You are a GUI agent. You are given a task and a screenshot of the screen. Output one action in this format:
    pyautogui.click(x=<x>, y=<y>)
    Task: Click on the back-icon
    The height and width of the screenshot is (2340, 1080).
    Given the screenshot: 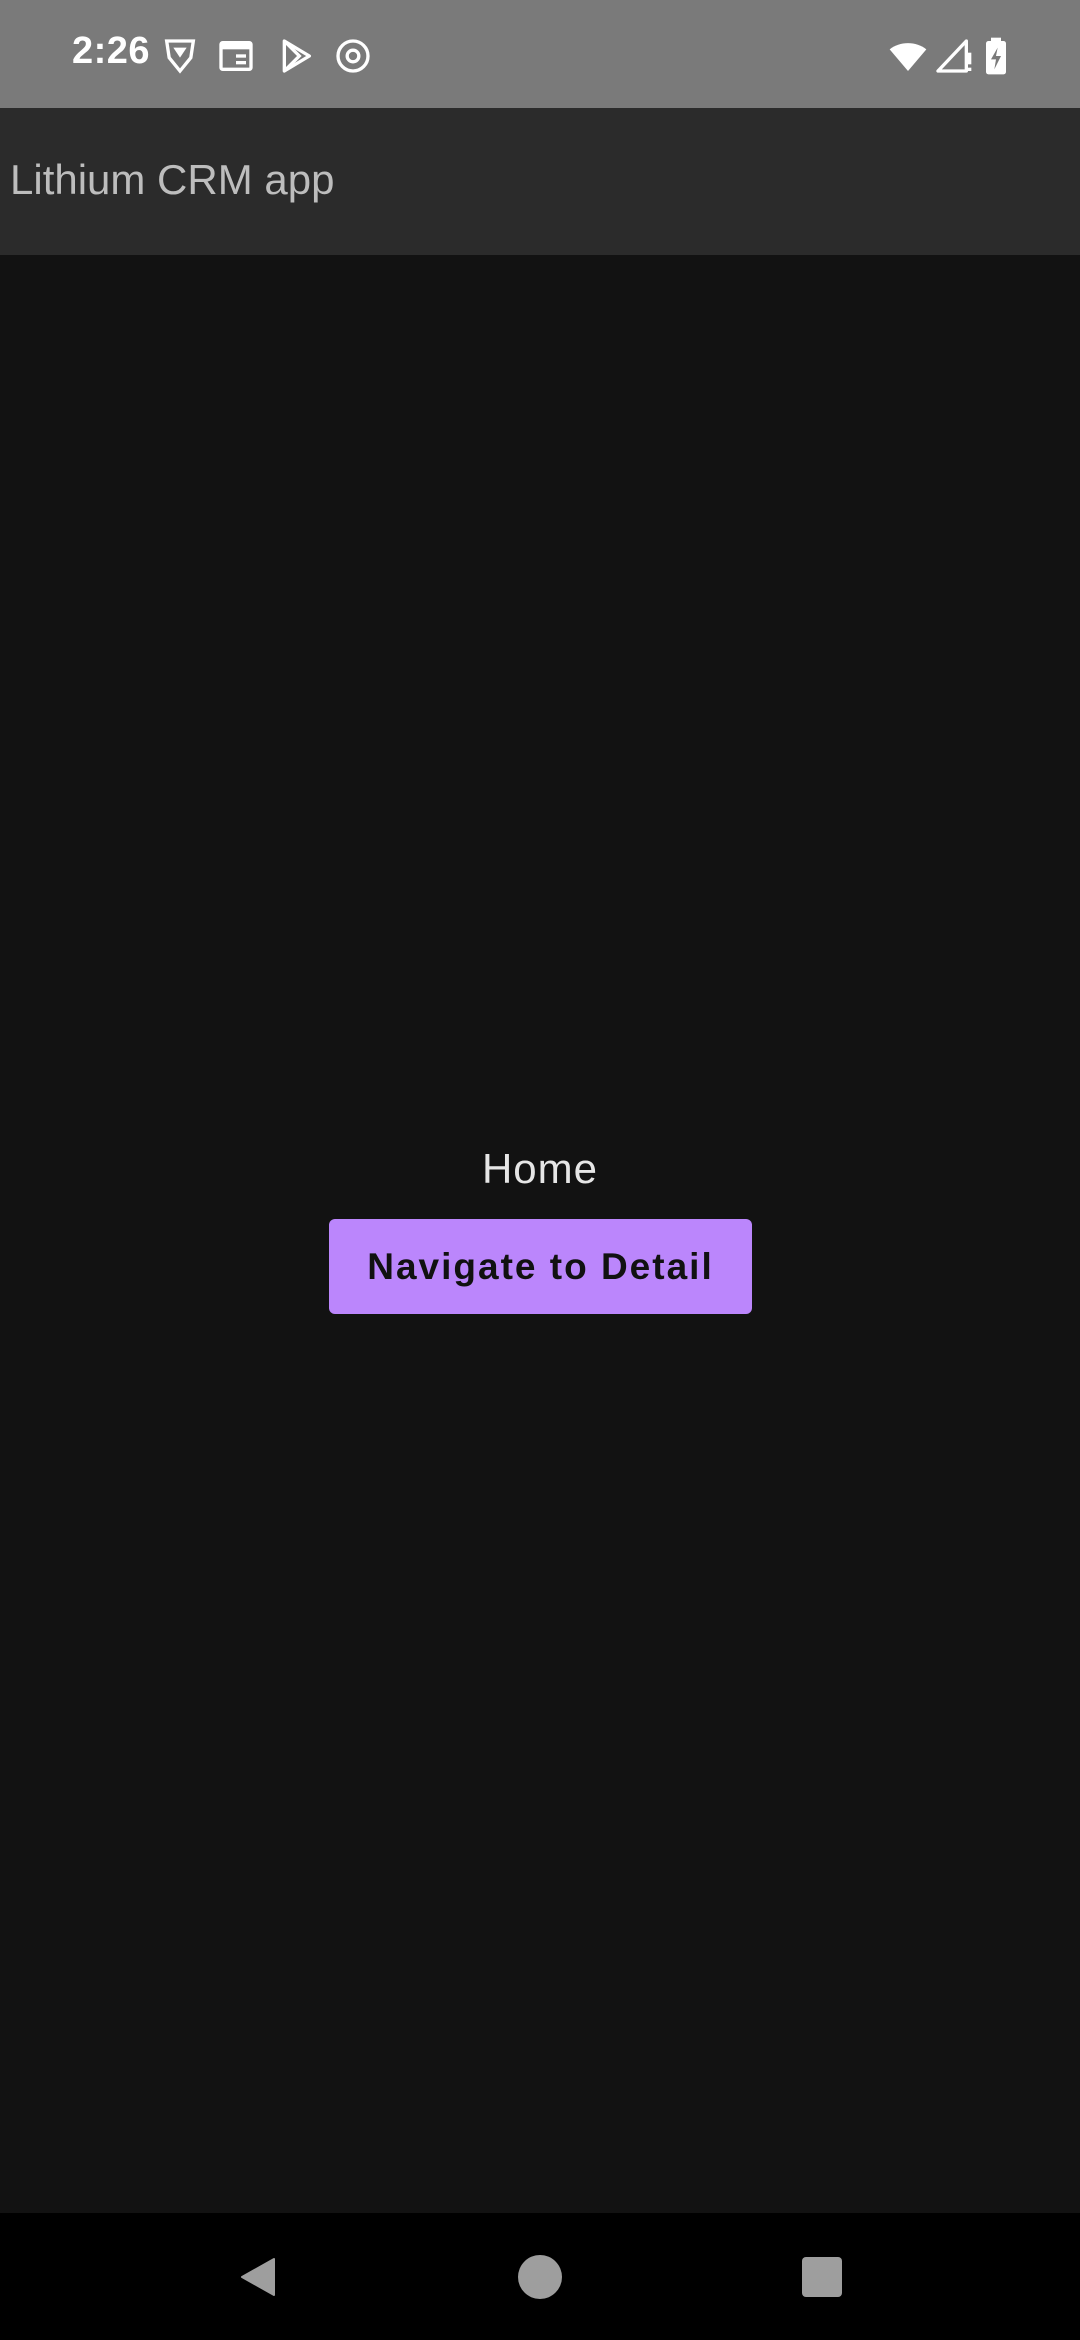 What is the action you would take?
    pyautogui.click(x=258, y=2277)
    